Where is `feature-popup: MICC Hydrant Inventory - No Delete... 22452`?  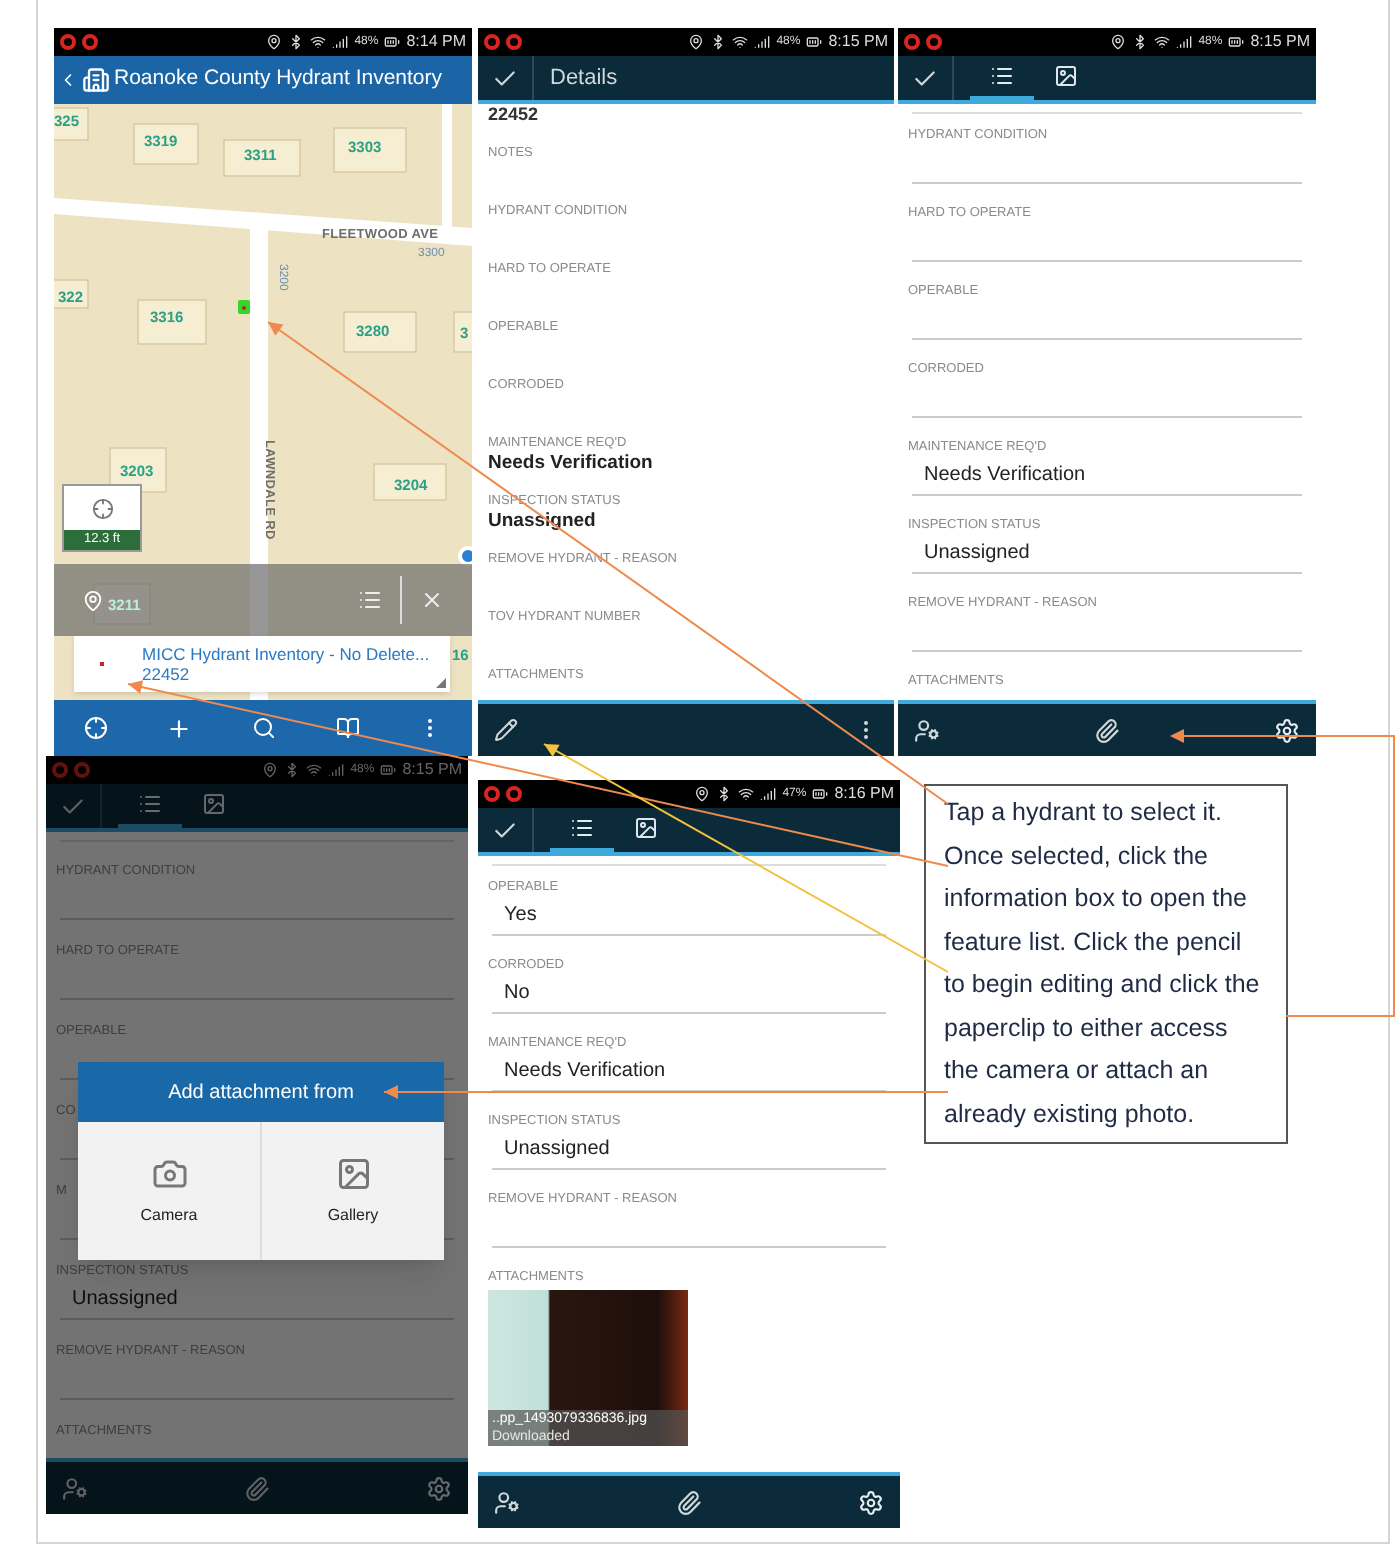
feature-popup: MICC Hydrant Inventory - No Delete... 22452 is located at coordinates (262, 664).